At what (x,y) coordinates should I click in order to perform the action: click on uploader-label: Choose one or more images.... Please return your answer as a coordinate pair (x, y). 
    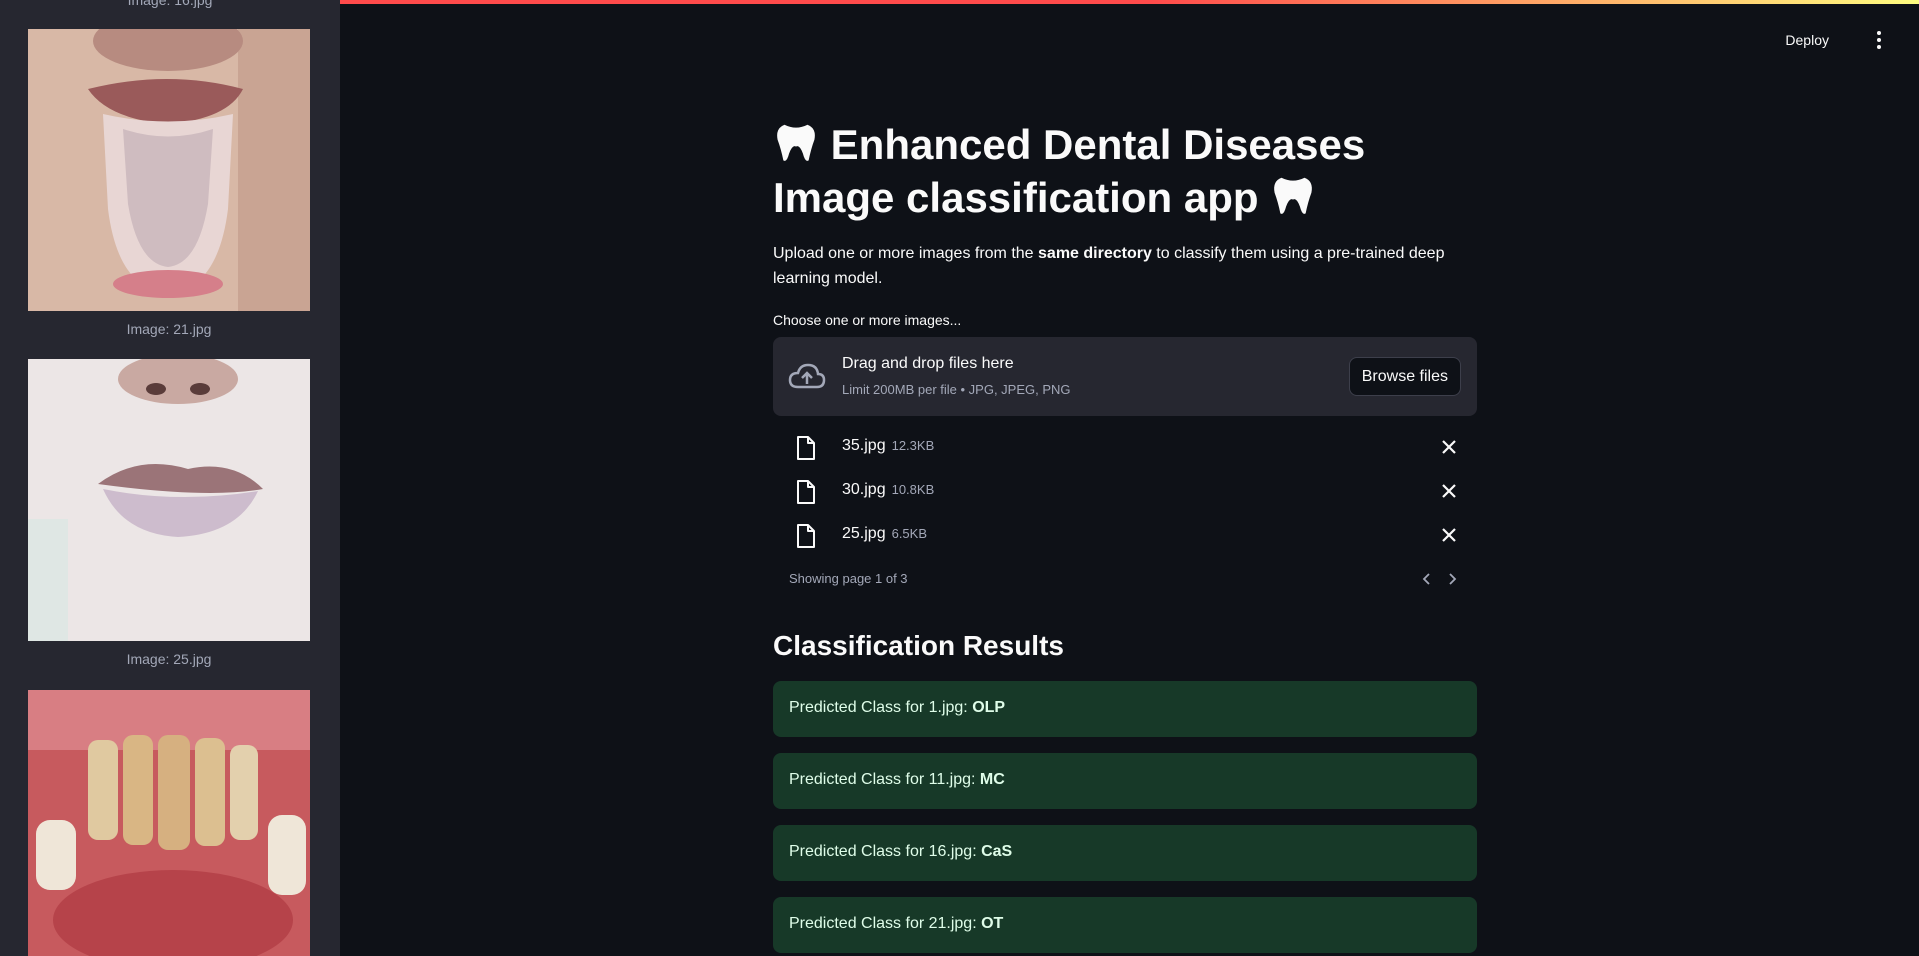
    Looking at the image, I should click on (867, 320).